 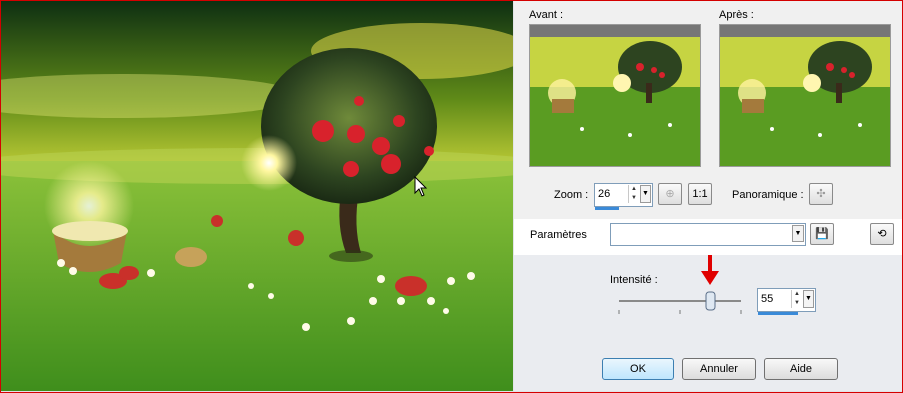 I want to click on before-preview, so click(x=615, y=95).